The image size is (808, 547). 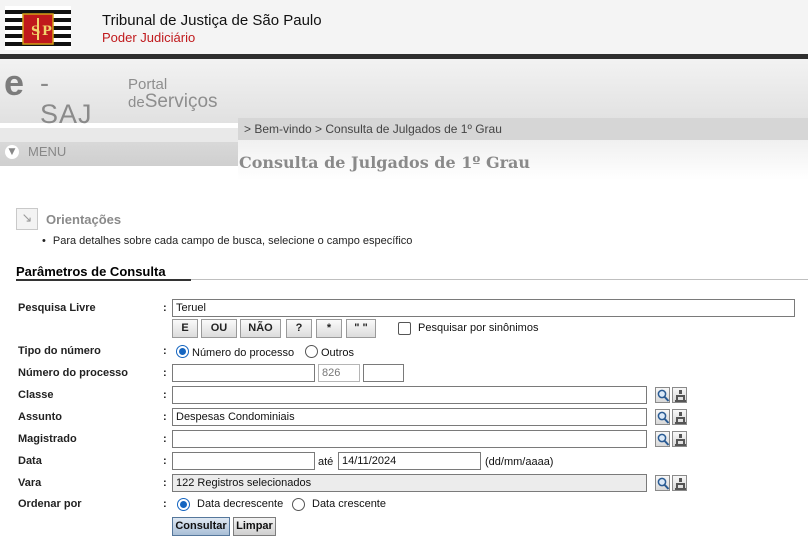 I want to click on radio-data-decrescente-label: Data decrescente, so click(x=240, y=504).